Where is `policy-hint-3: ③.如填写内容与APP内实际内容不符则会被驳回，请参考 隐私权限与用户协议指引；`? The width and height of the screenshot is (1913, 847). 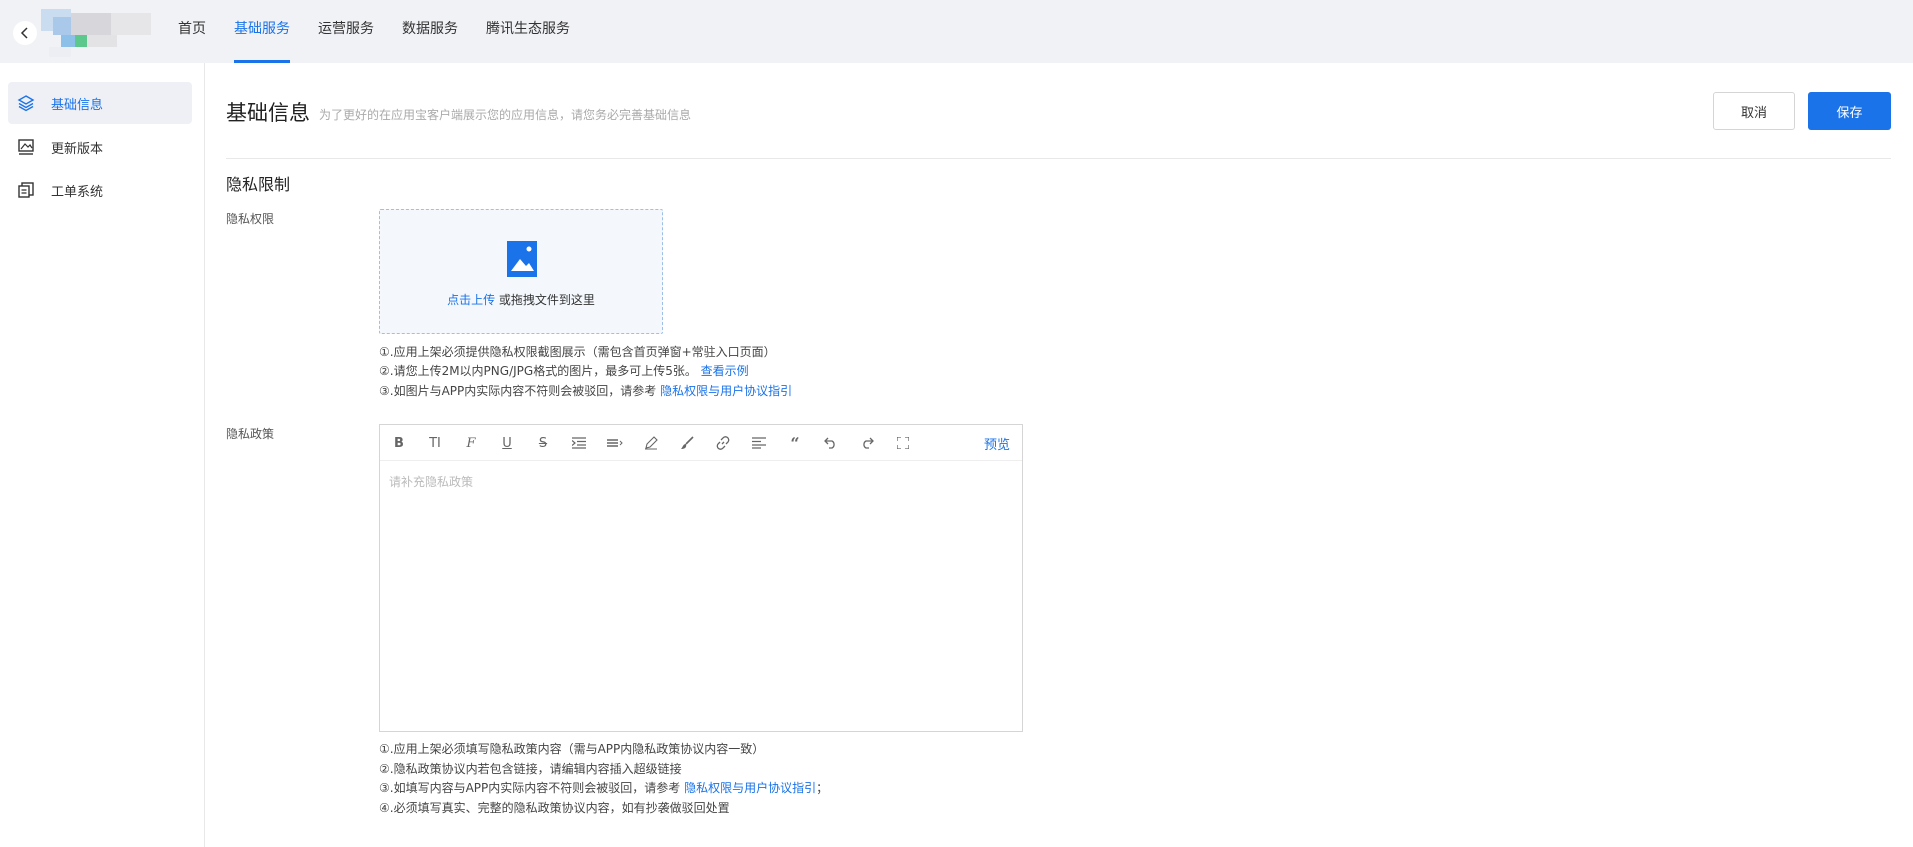 policy-hint-3: ③.如填写内容与APP内实际内容不符则会被驳回，请参考 隐私权限与用户协议指引； is located at coordinates (603, 787).